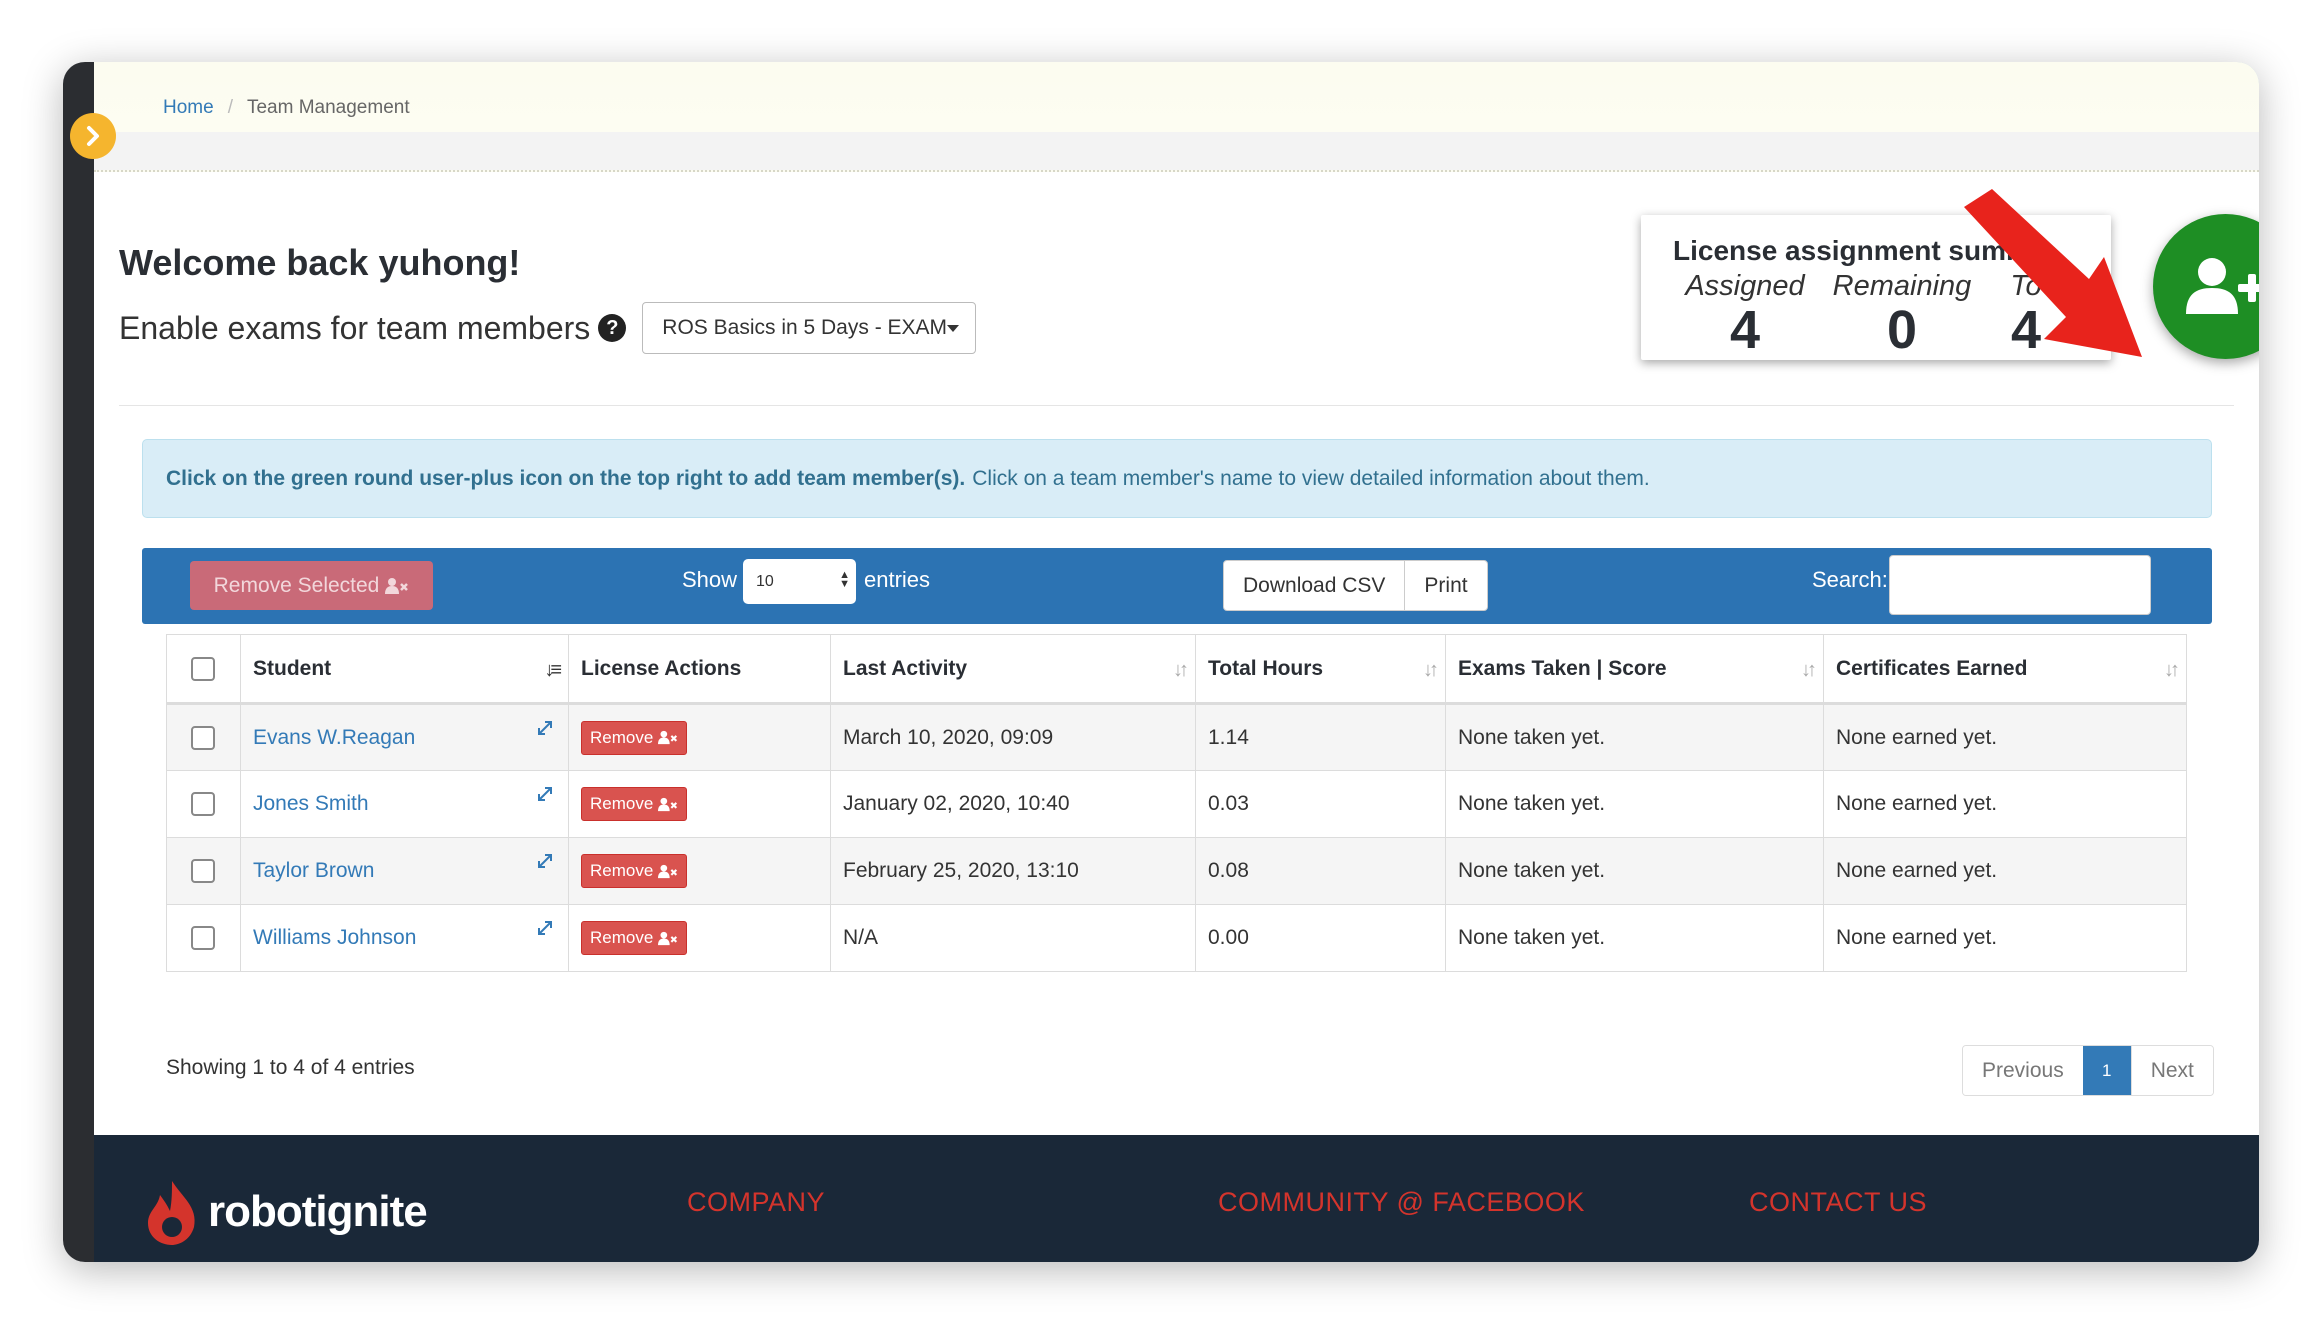 The height and width of the screenshot is (1318, 2316). Describe the element at coordinates (313, 870) in the screenshot. I see `student-name-link: Taylor Brown` at that location.